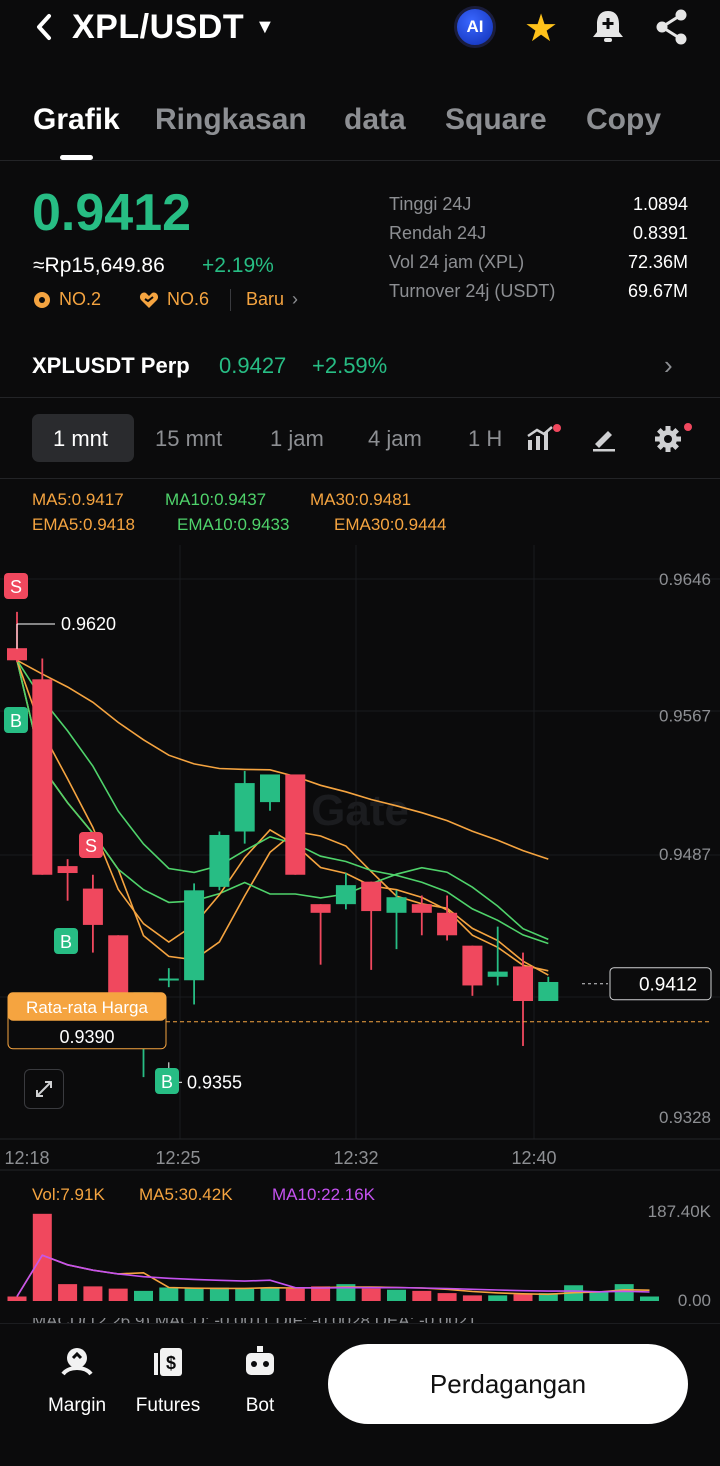 The height and width of the screenshot is (1466, 720). I want to click on tab-grafik: Grafik, so click(76, 120).